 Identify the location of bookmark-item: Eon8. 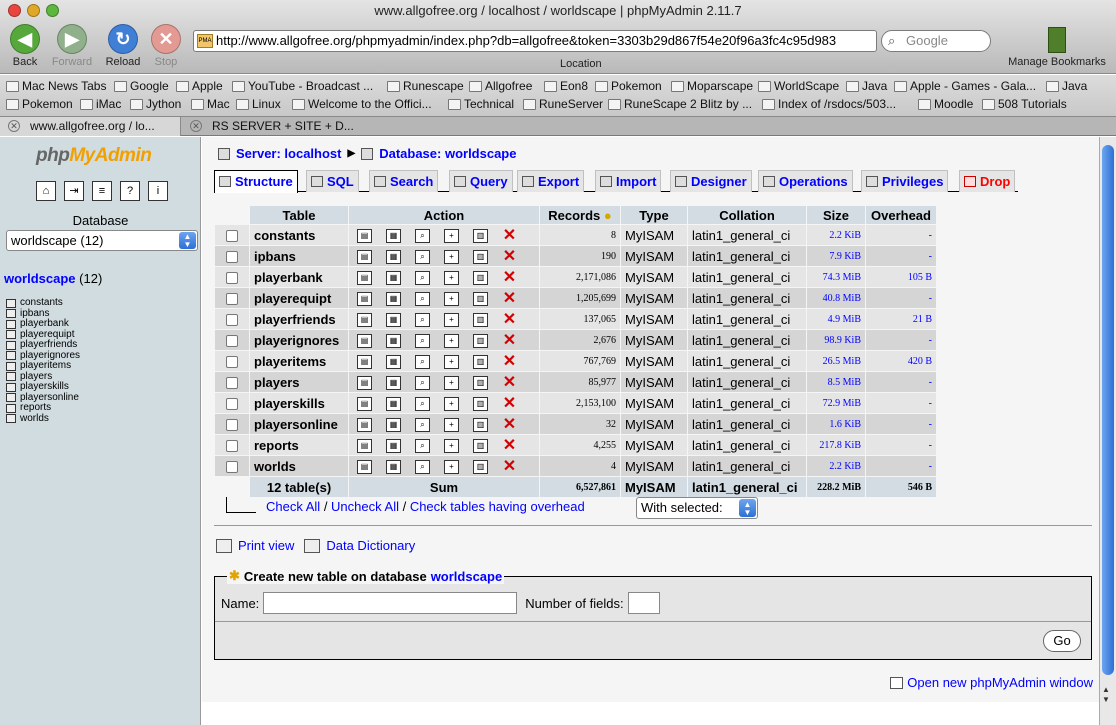
(566, 86).